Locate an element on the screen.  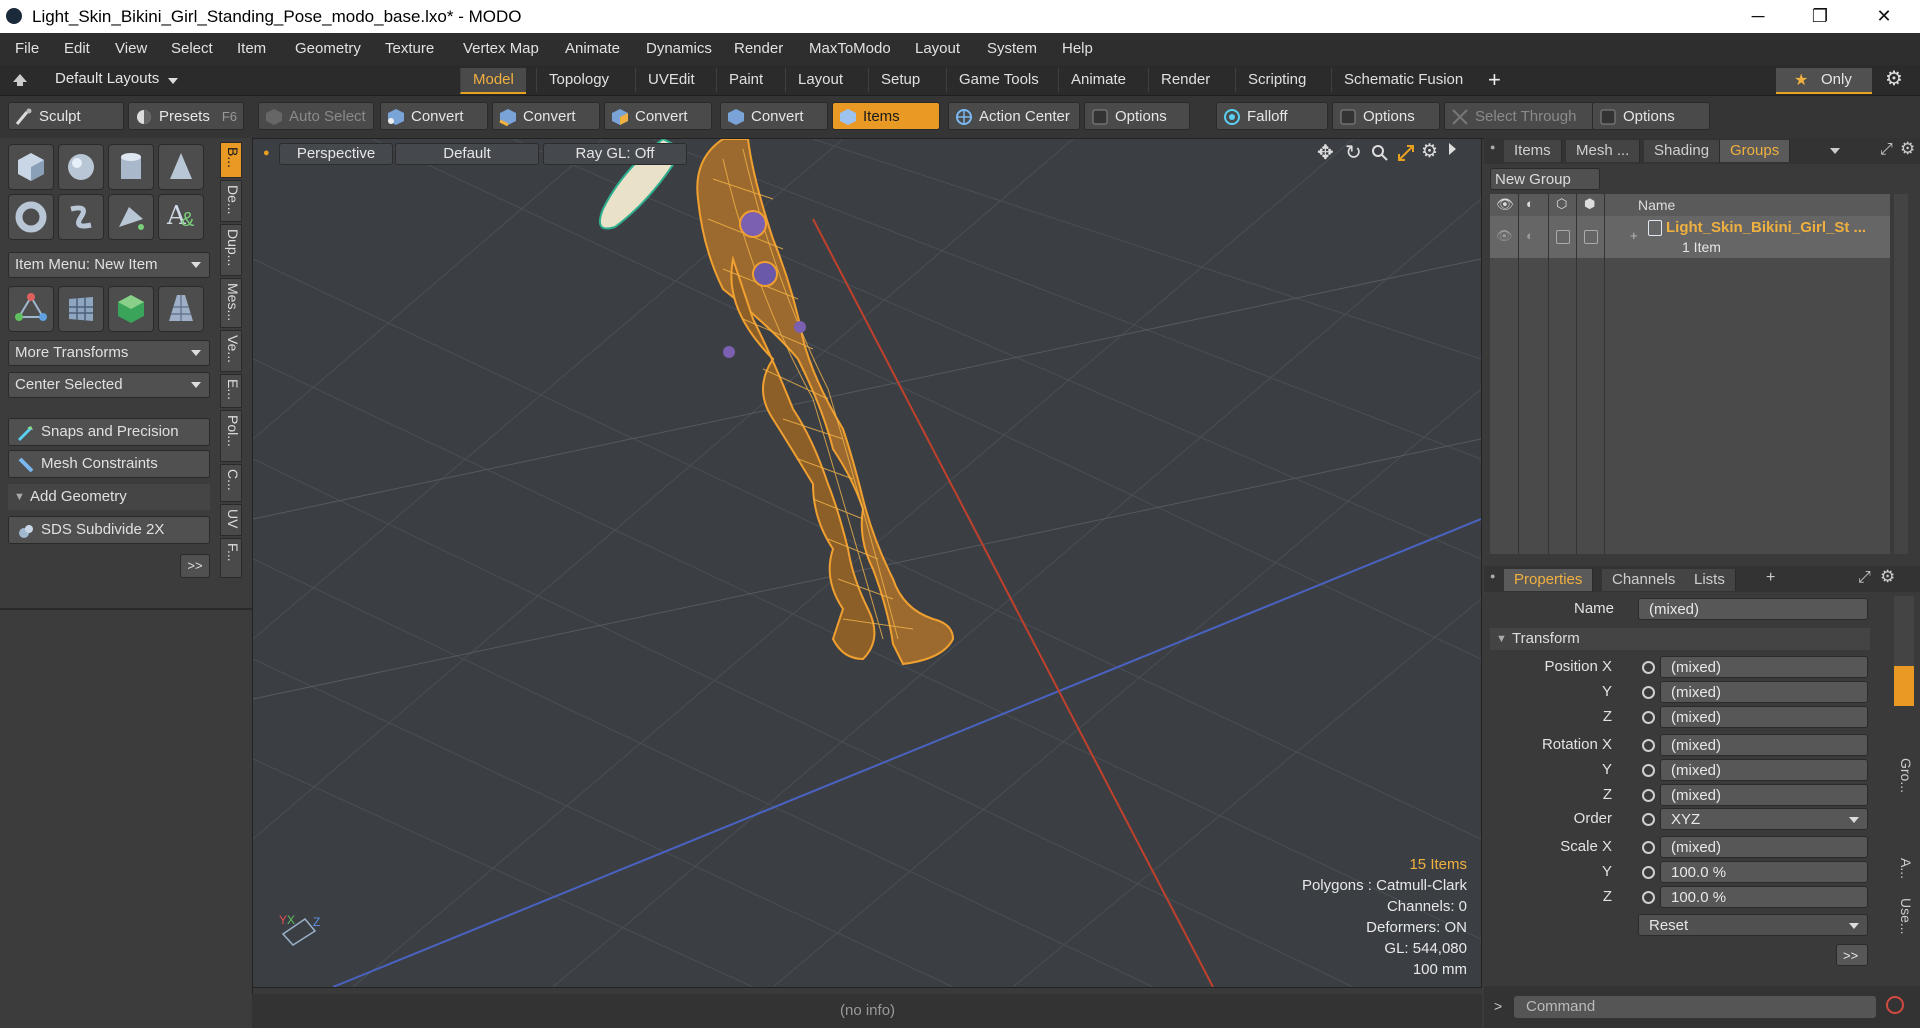
menu-edit: Edit is located at coordinates (77, 48).